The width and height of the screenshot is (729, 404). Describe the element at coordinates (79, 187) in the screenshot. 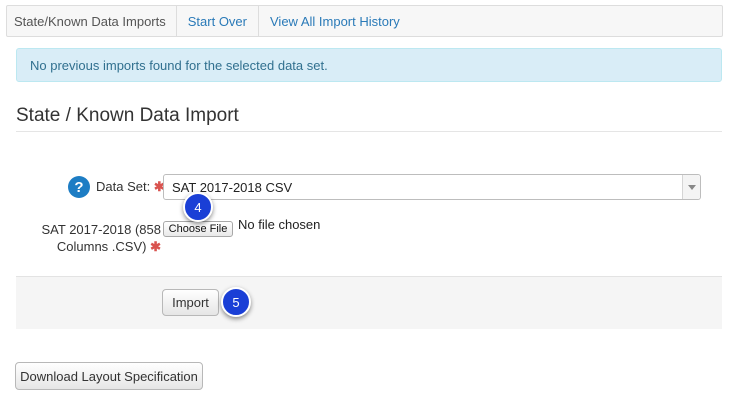

I see `question-circle-icon: ?` at that location.